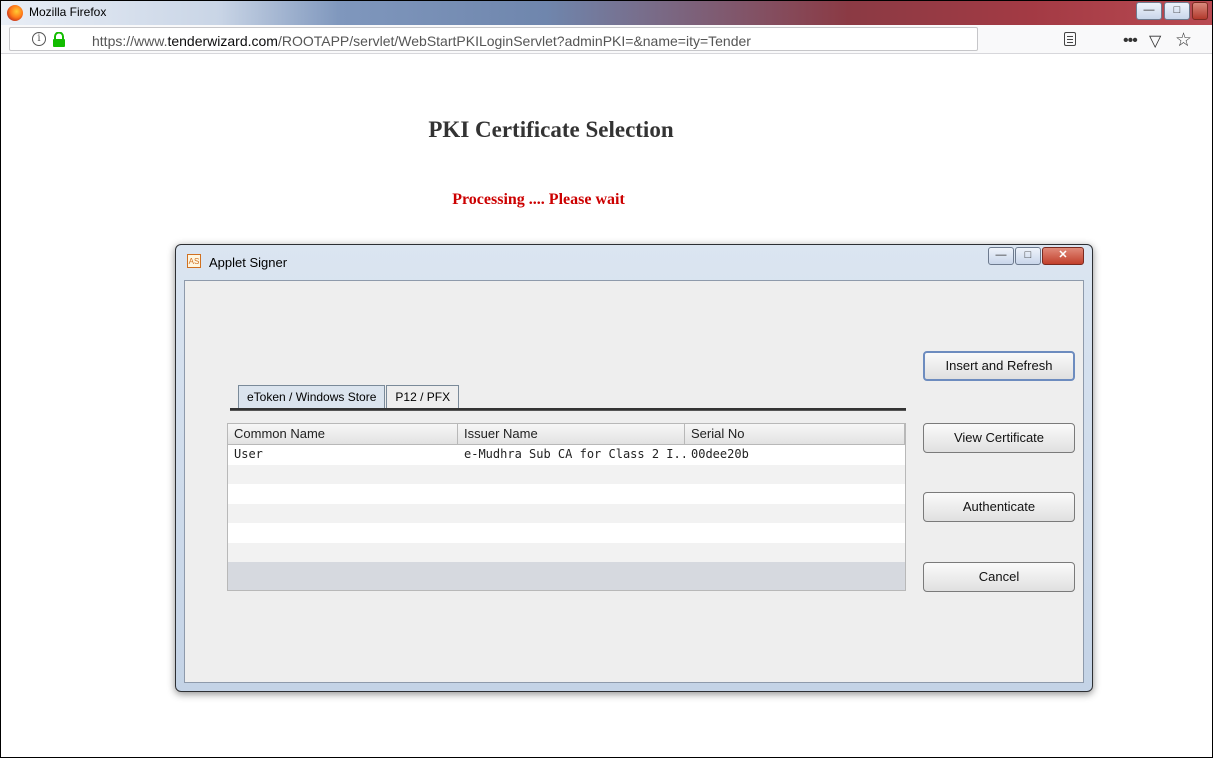 The width and height of the screenshot is (1215, 760). What do you see at coordinates (999, 366) in the screenshot?
I see `insert-and-refresh-button: Insert and Refresh` at bounding box center [999, 366].